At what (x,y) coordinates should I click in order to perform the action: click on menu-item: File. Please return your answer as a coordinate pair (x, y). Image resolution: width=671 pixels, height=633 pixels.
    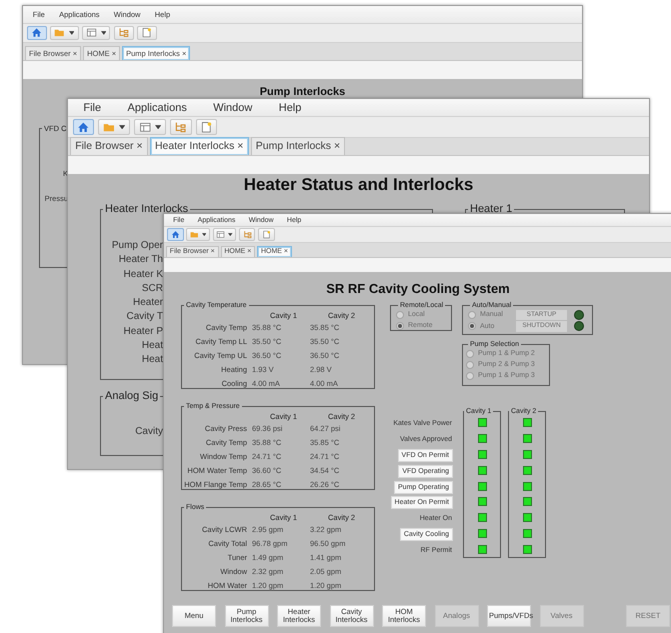
    Looking at the image, I should click on (92, 108).